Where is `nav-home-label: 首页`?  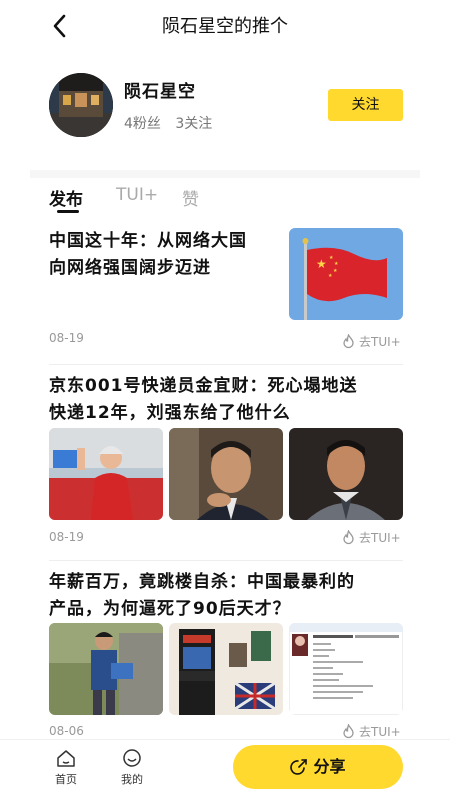
nav-home-label: 首页 is located at coordinates (66, 779).